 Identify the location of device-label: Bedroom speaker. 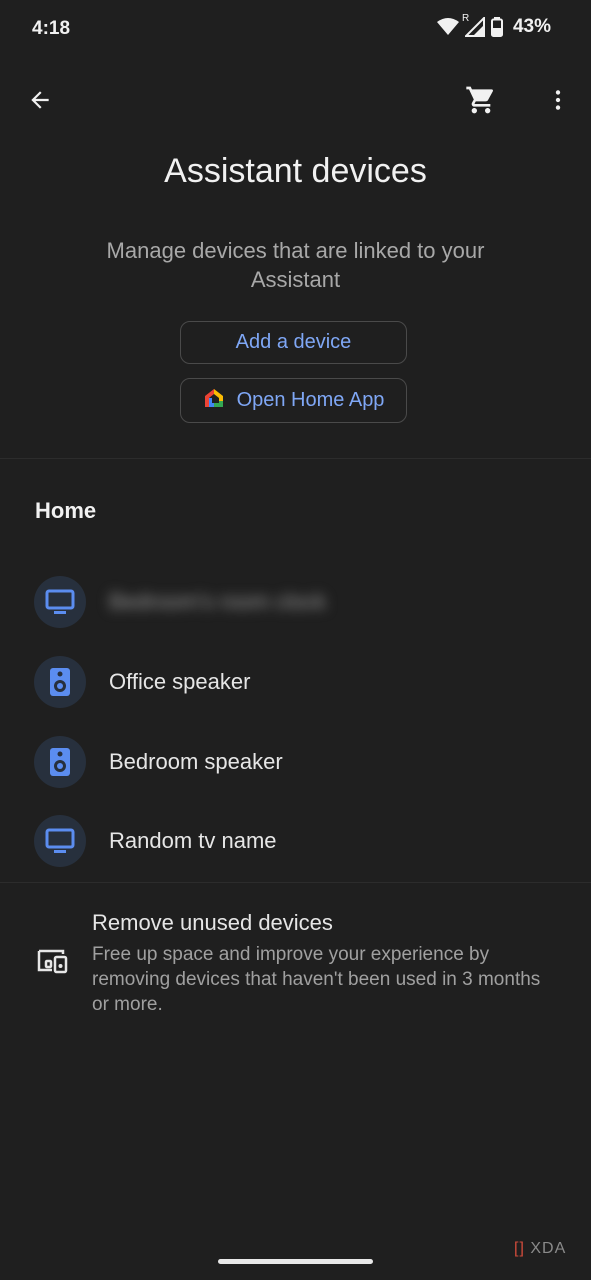
(196, 761).